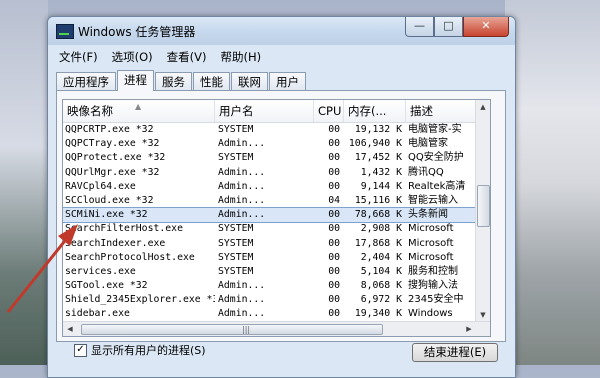 The height and width of the screenshot is (378, 600). I want to click on table-row: SCMiNi.exe *32 Admin... 00 78,668 K 头条新闻, so click(270, 215).